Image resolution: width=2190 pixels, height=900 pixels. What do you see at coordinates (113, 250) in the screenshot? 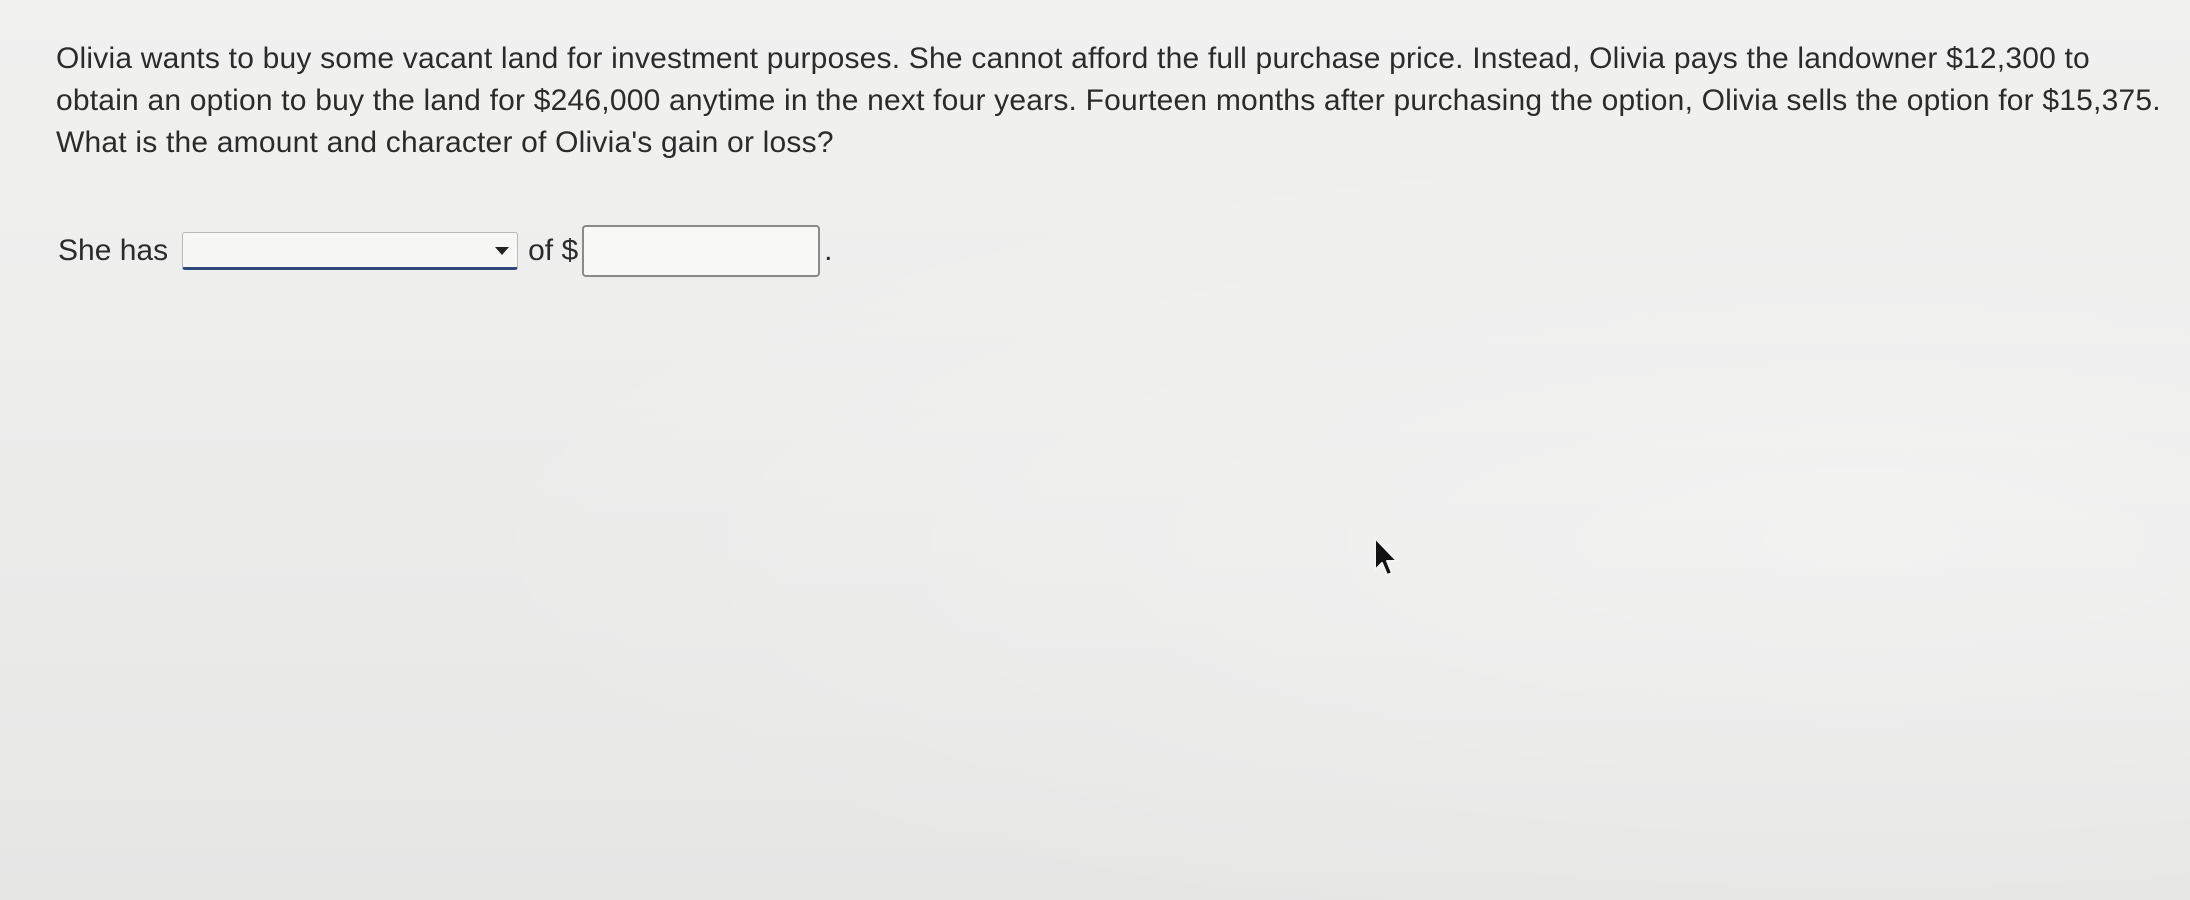
I see `answer-prefix: She has` at bounding box center [113, 250].